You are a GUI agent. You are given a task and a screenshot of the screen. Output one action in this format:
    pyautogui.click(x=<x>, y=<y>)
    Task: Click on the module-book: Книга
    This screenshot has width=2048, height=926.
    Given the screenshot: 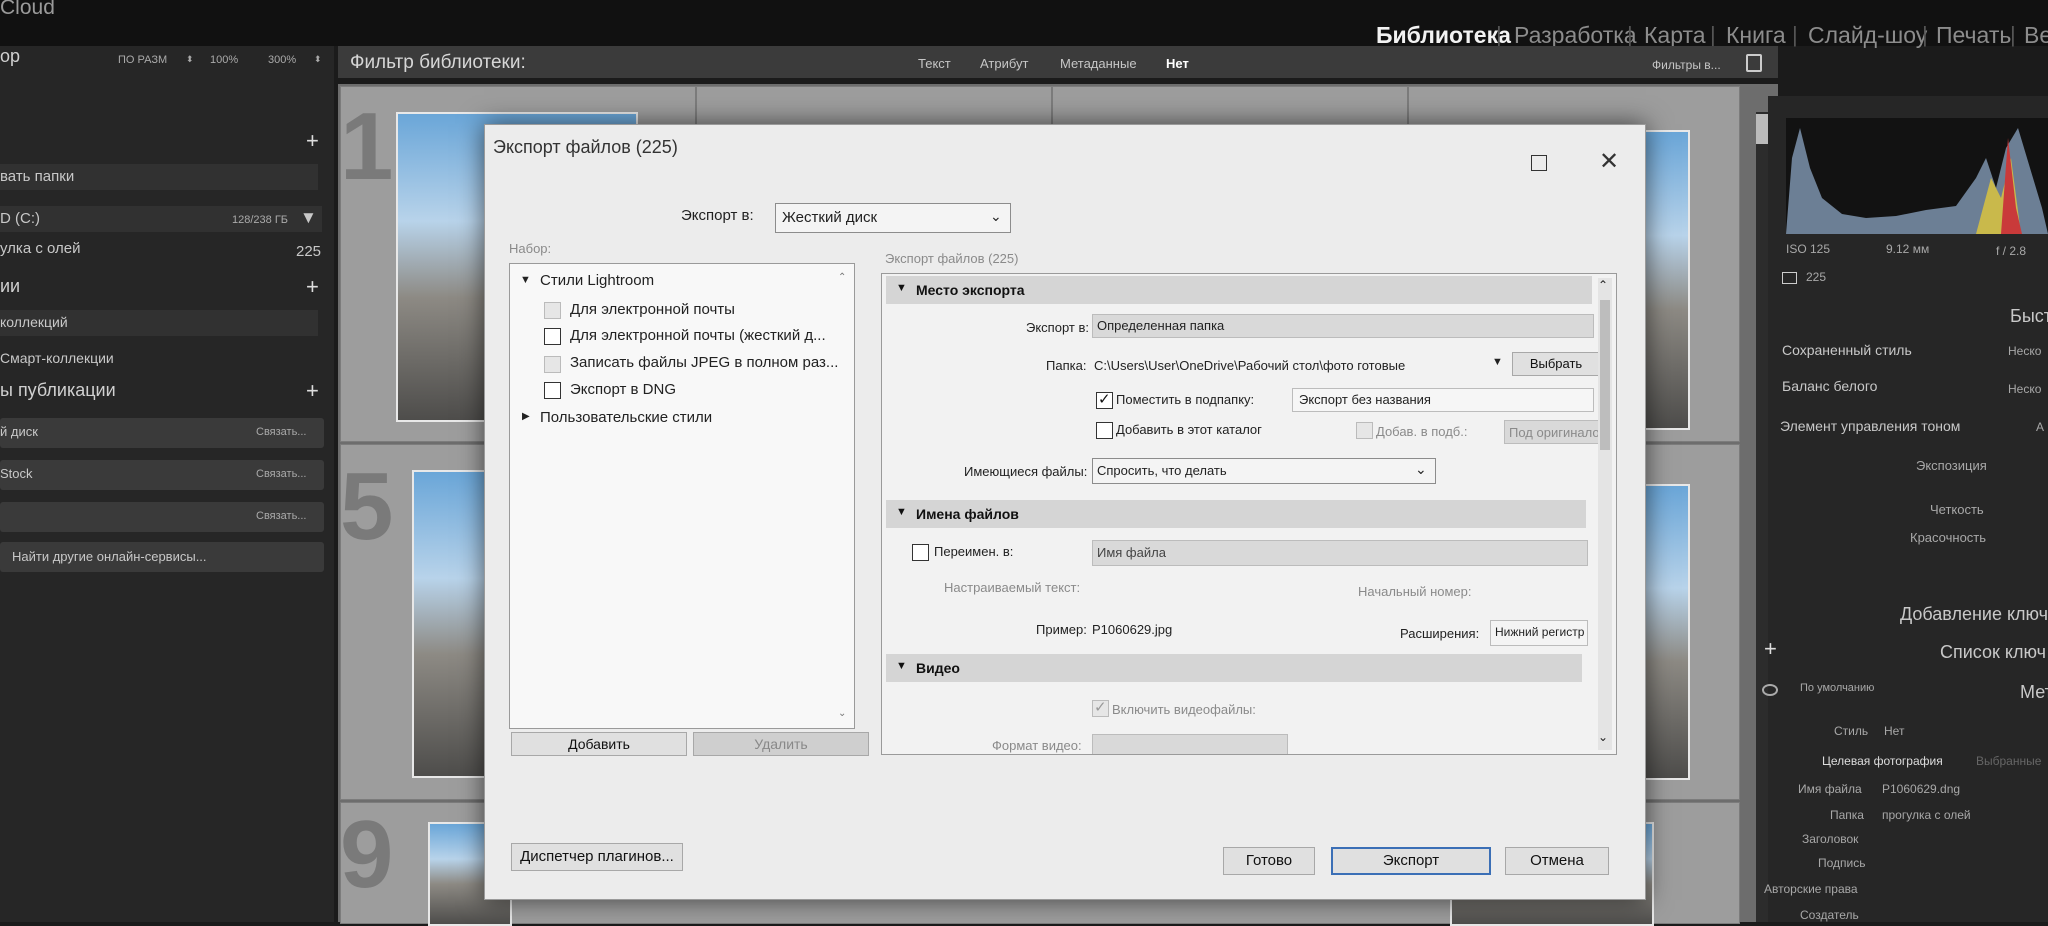 What is the action you would take?
    pyautogui.click(x=1756, y=35)
    